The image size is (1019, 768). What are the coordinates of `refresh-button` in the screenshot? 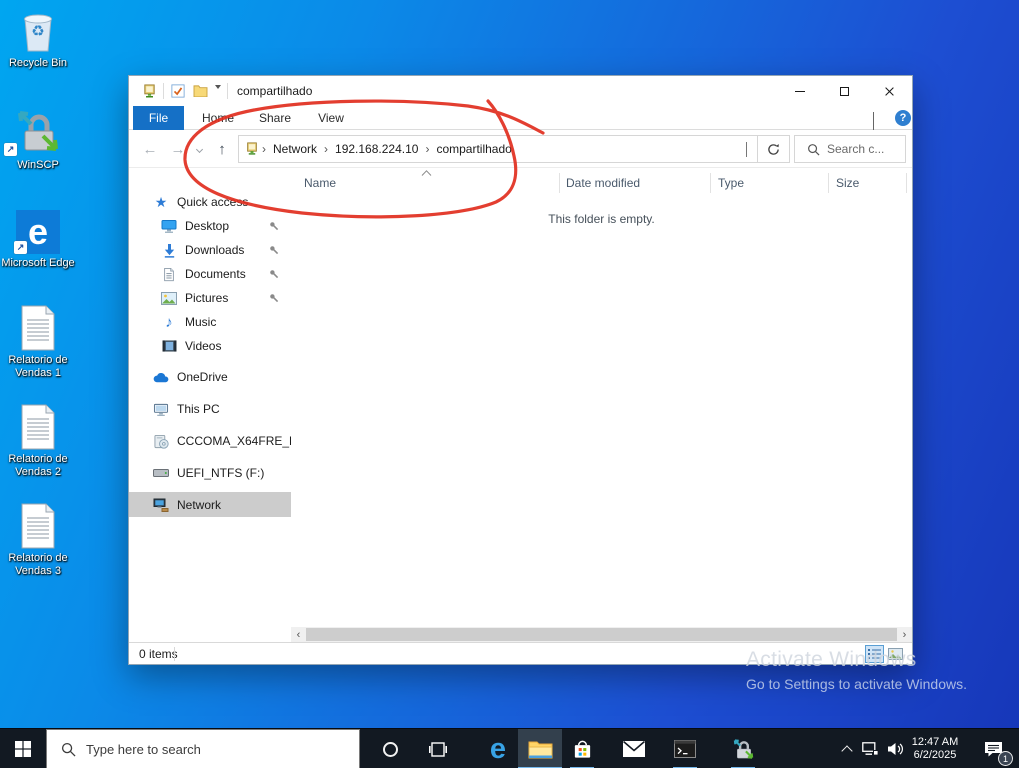 It's located at (774, 149).